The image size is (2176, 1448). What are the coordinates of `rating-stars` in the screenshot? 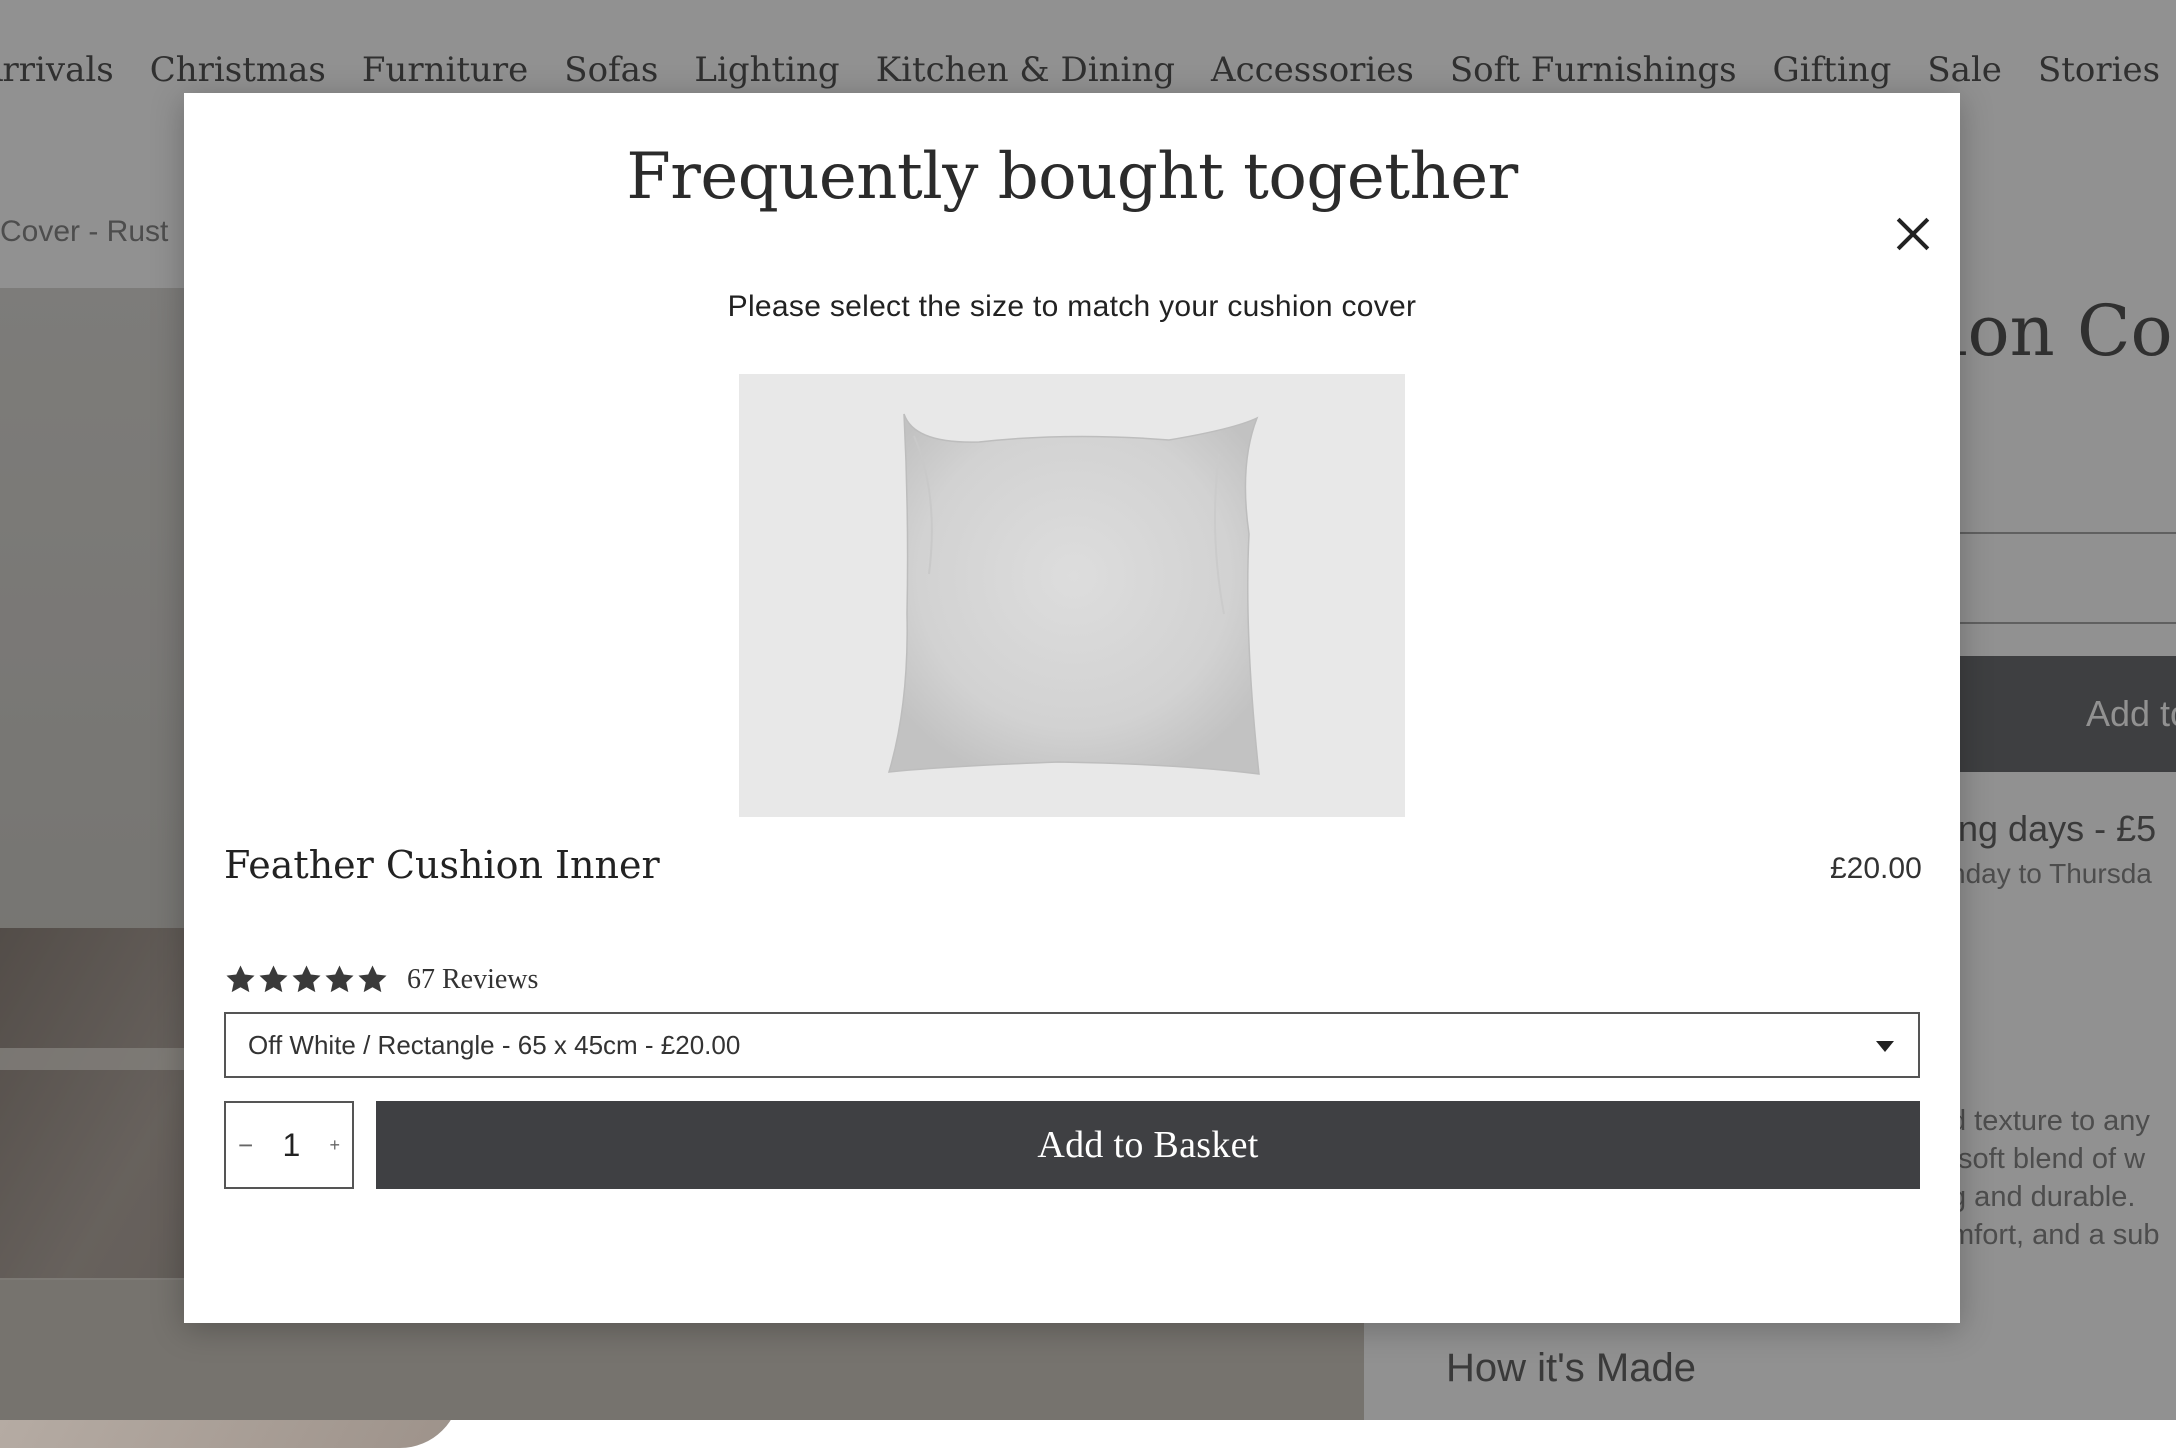 It's located at (306, 979).